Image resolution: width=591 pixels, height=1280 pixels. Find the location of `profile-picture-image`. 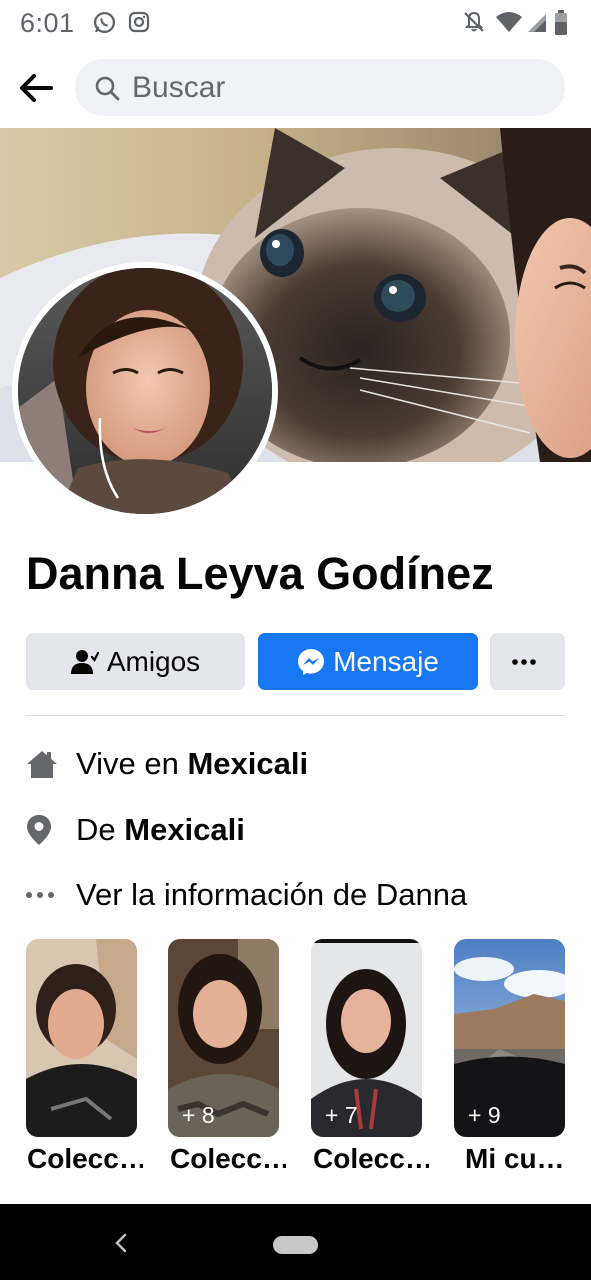

profile-picture-image is located at coordinates (145, 391).